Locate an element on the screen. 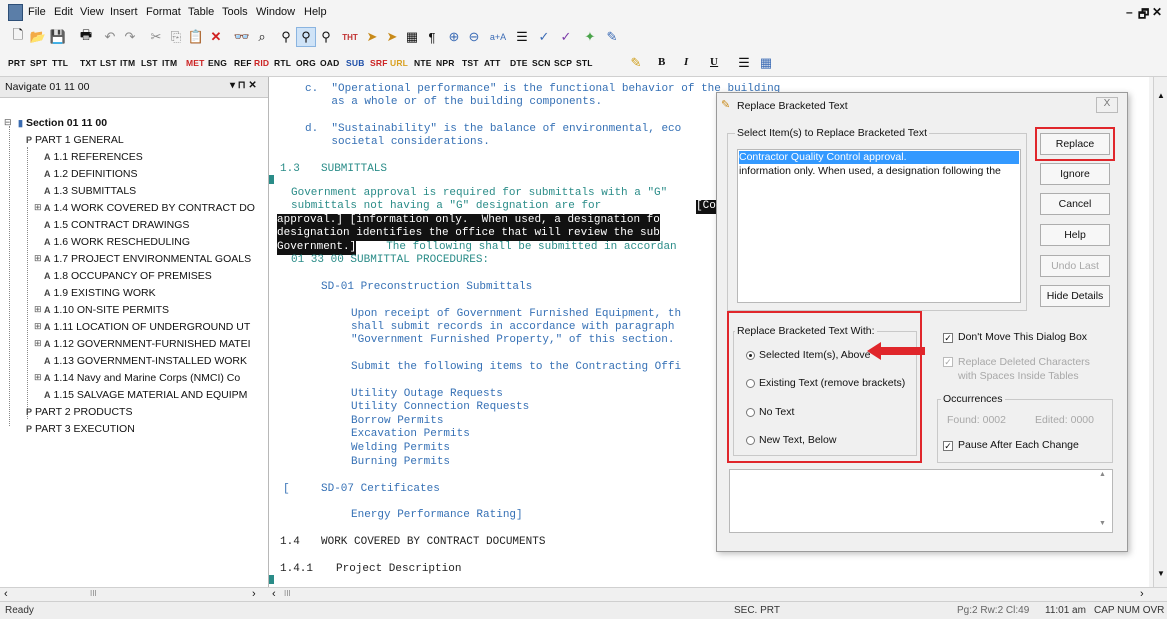  tree-item-part3: P PART 3 EXECUTION is located at coordinates (80, 429).